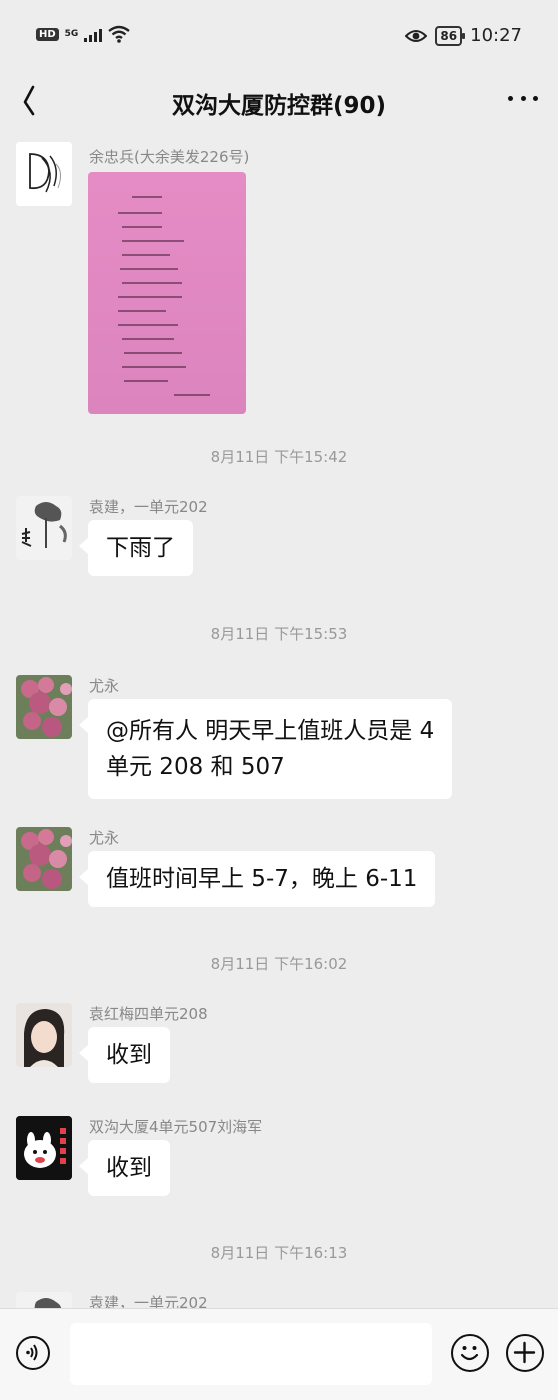 The width and height of the screenshot is (558, 1400). What do you see at coordinates (279, 1253) in the screenshot?
I see `timestamp: 8月11日 下午16:13` at bounding box center [279, 1253].